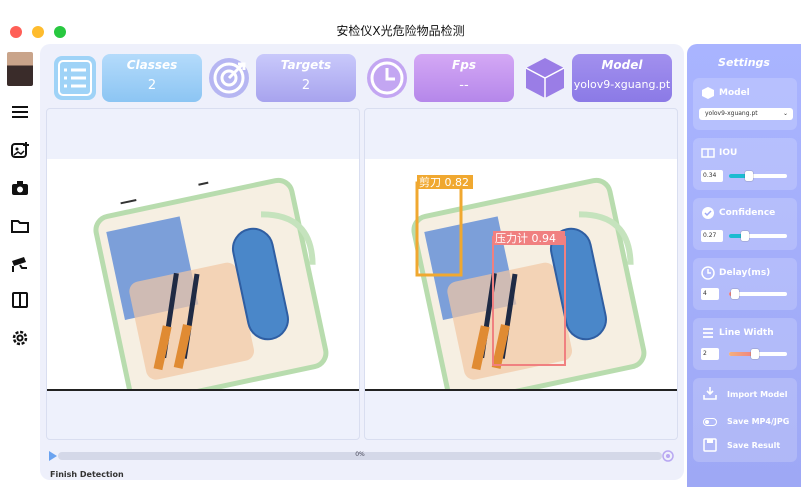  Describe the element at coordinates (712, 176) in the screenshot. I see `iou-spinbox: 0.34` at that location.